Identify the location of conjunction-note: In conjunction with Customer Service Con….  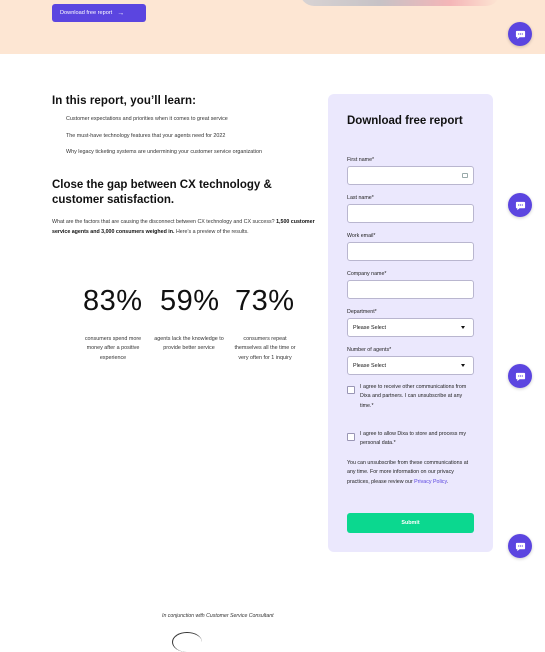
(218, 616).